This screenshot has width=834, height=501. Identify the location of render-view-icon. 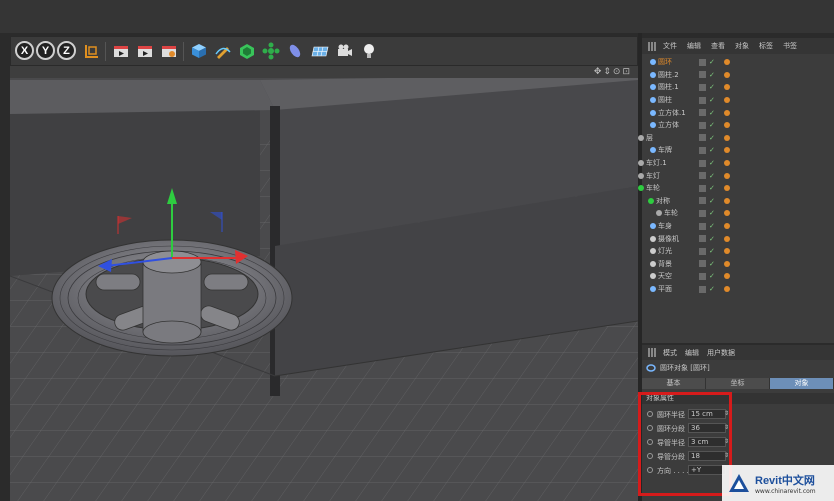
(121, 51).